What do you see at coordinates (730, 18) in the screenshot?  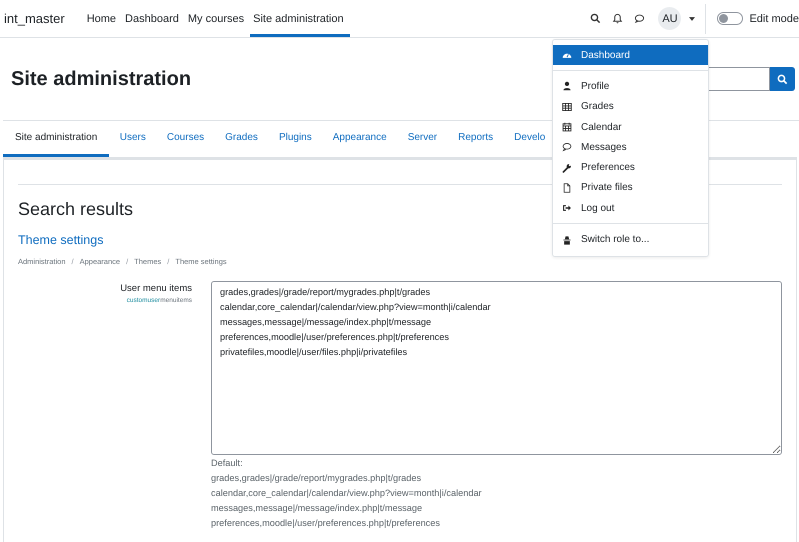 I see `edit-mode-toggle` at bounding box center [730, 18].